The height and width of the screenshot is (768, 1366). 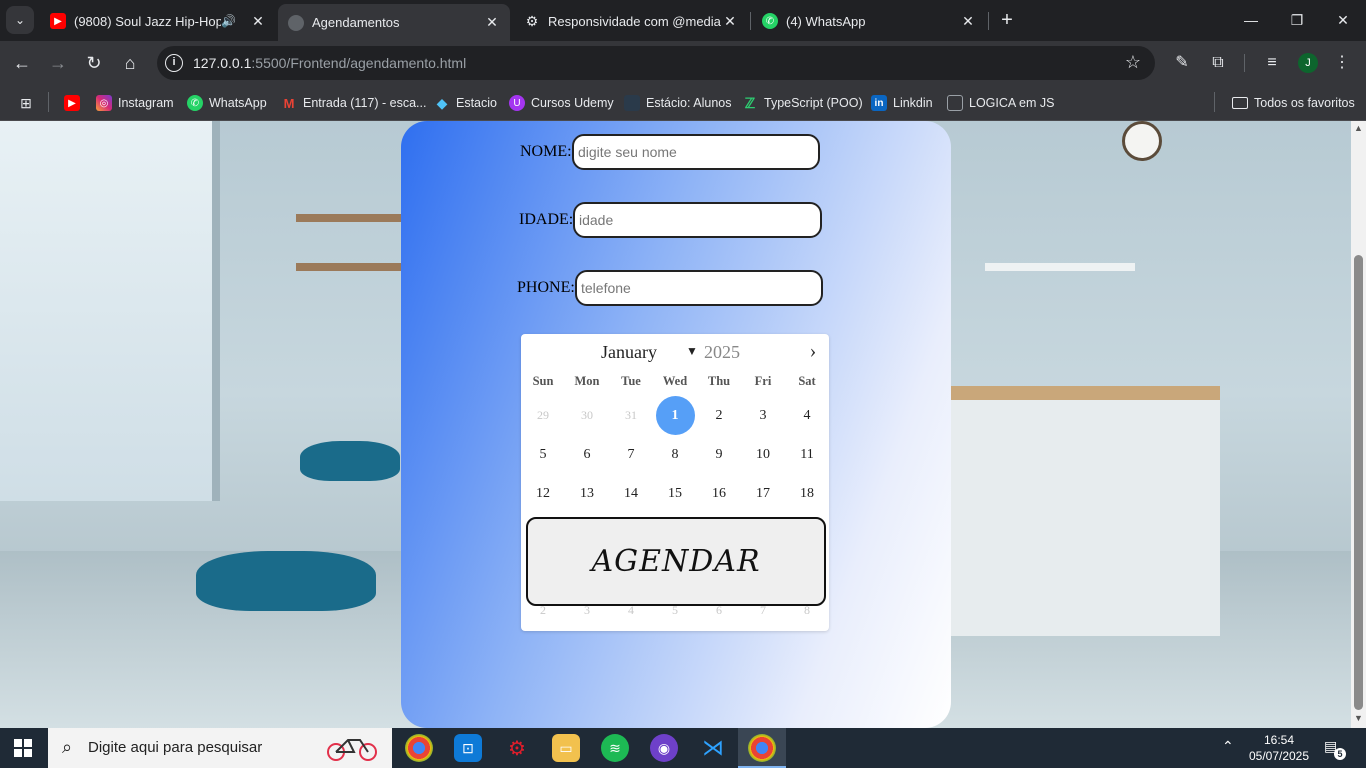 I want to click on media-control-icon: ≡, so click(x=1272, y=63).